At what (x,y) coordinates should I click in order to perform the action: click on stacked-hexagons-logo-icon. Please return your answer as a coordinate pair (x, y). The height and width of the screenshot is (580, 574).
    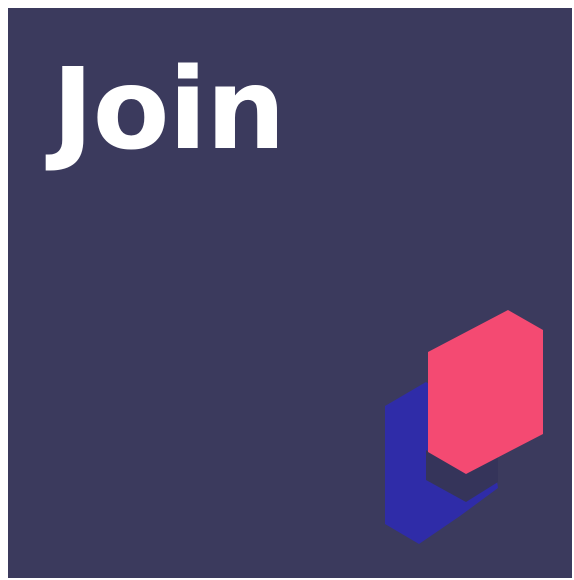
    Looking at the image, I should click on (464, 427).